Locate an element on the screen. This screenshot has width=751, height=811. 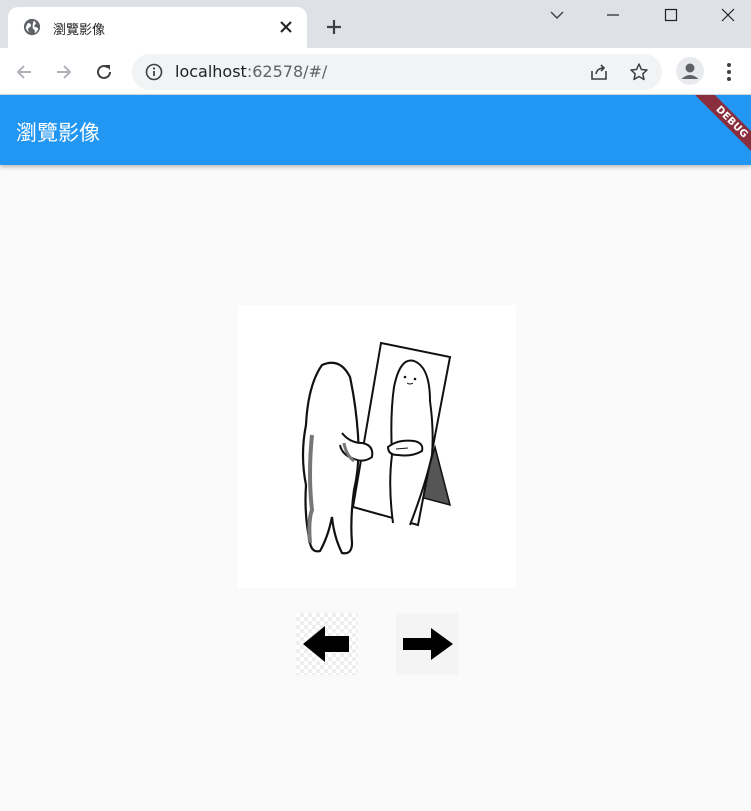
back-button is located at coordinates (24, 72).